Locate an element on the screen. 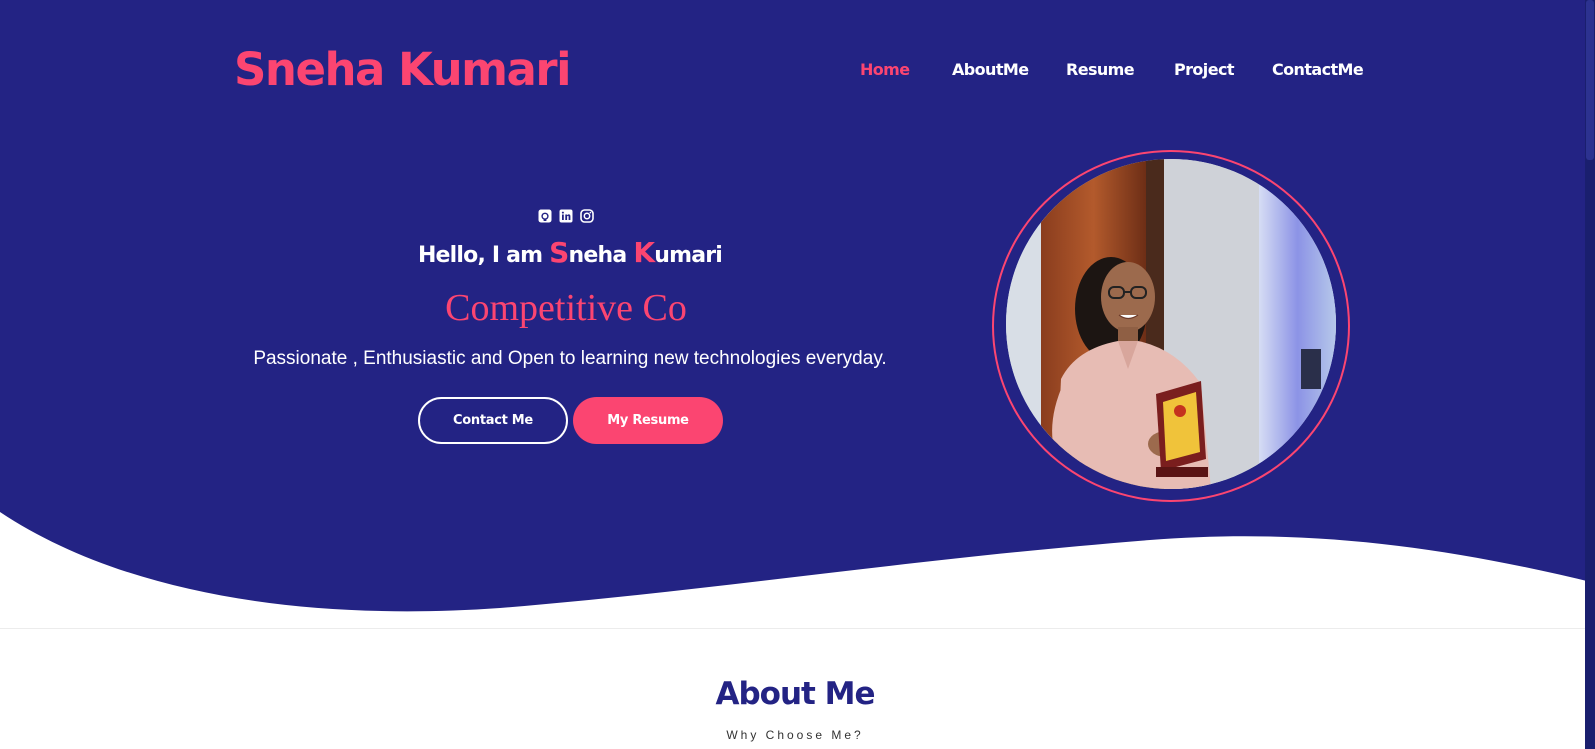 Image resolution: width=1595 pixels, height=749 pixels. instagram-icon is located at coordinates (587, 216).